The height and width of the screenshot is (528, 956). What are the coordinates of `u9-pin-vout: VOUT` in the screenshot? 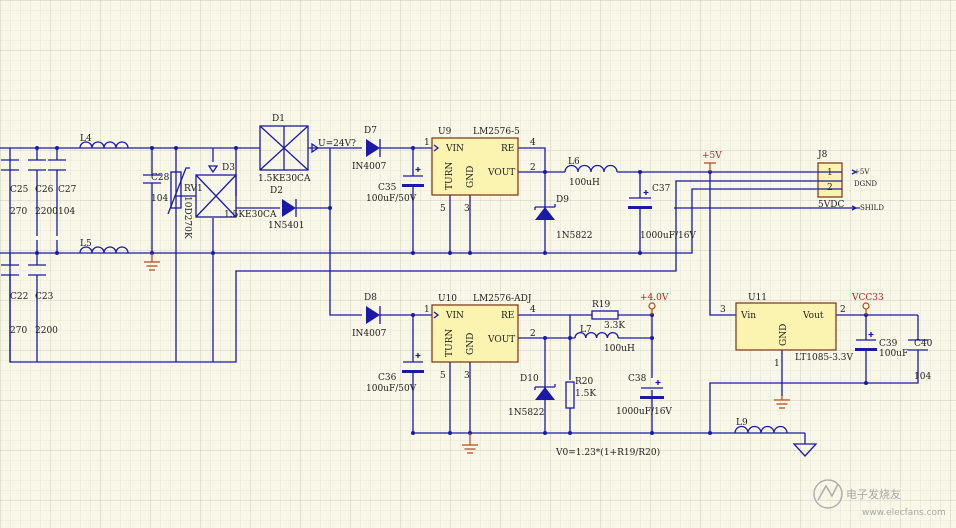 It's located at (501, 173).